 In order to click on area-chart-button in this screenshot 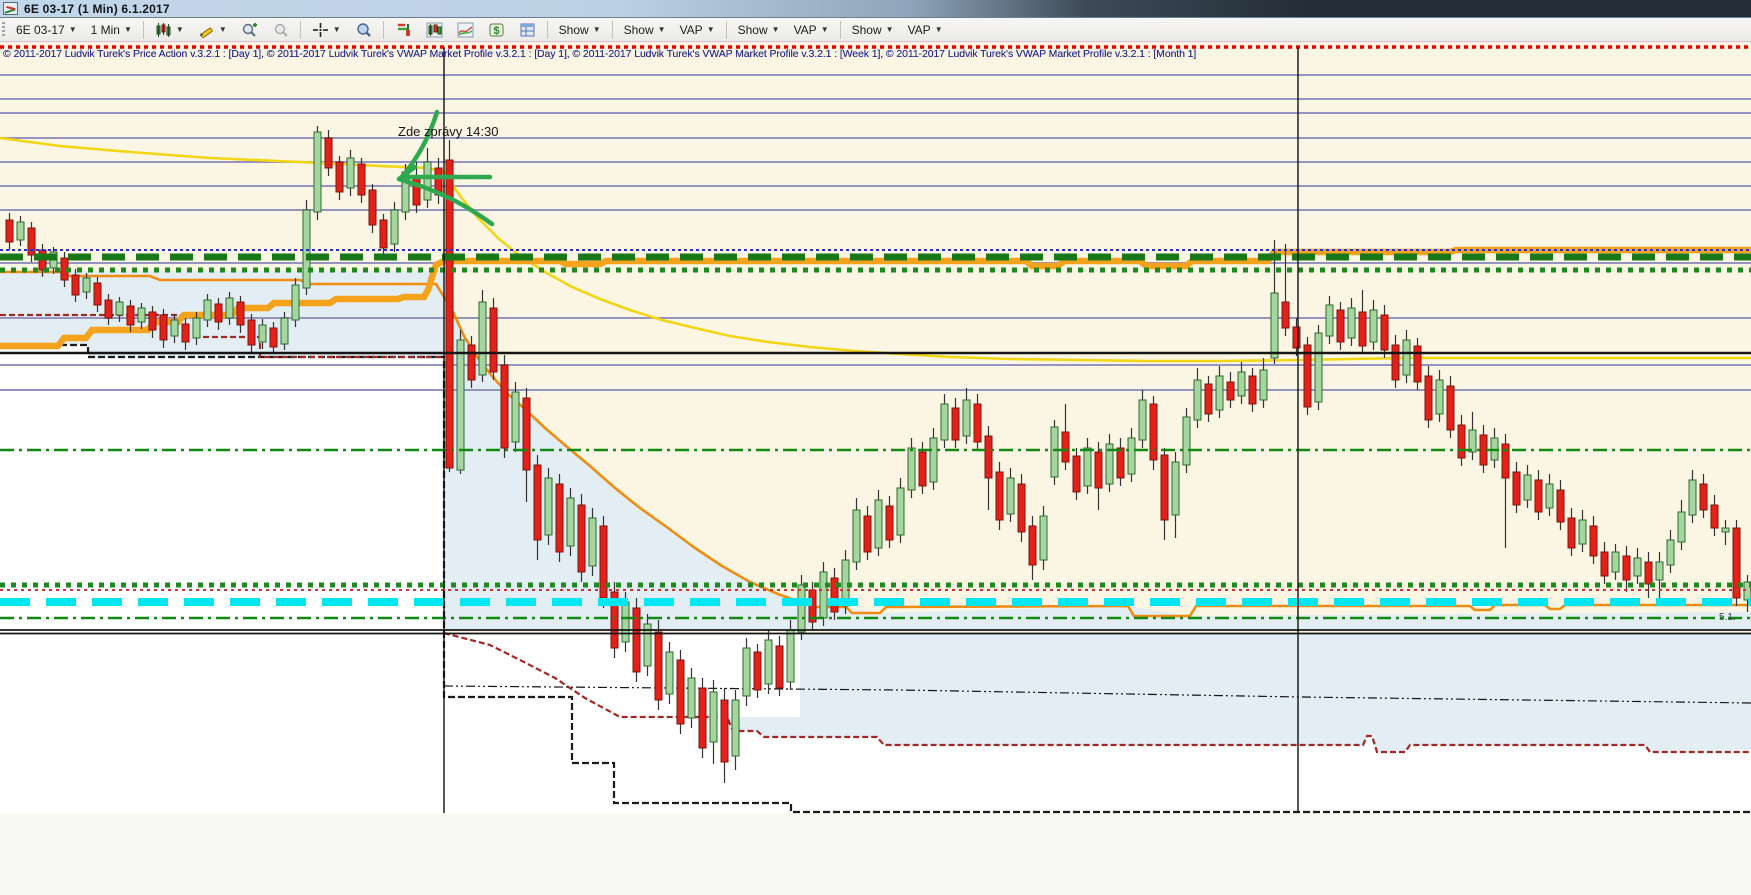, I will do `click(465, 30)`.